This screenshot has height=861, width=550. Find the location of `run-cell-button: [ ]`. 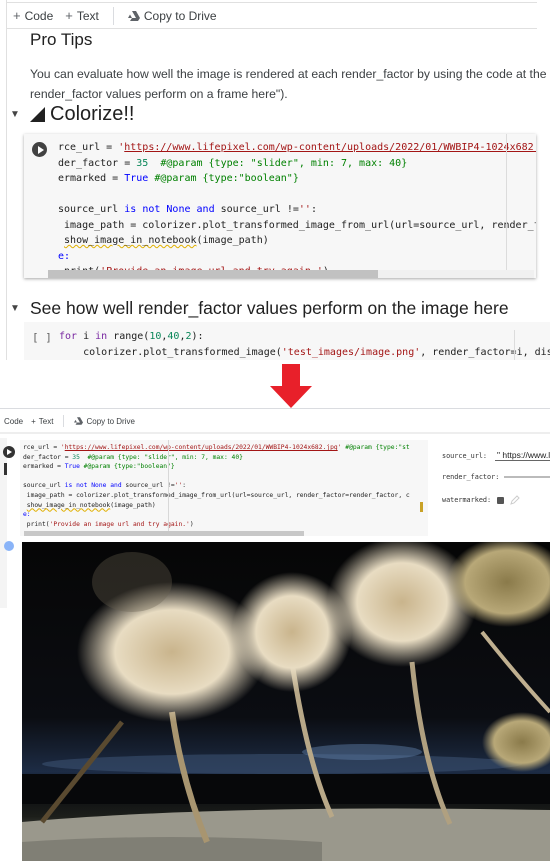

run-cell-button: [ ] is located at coordinates (42, 337).